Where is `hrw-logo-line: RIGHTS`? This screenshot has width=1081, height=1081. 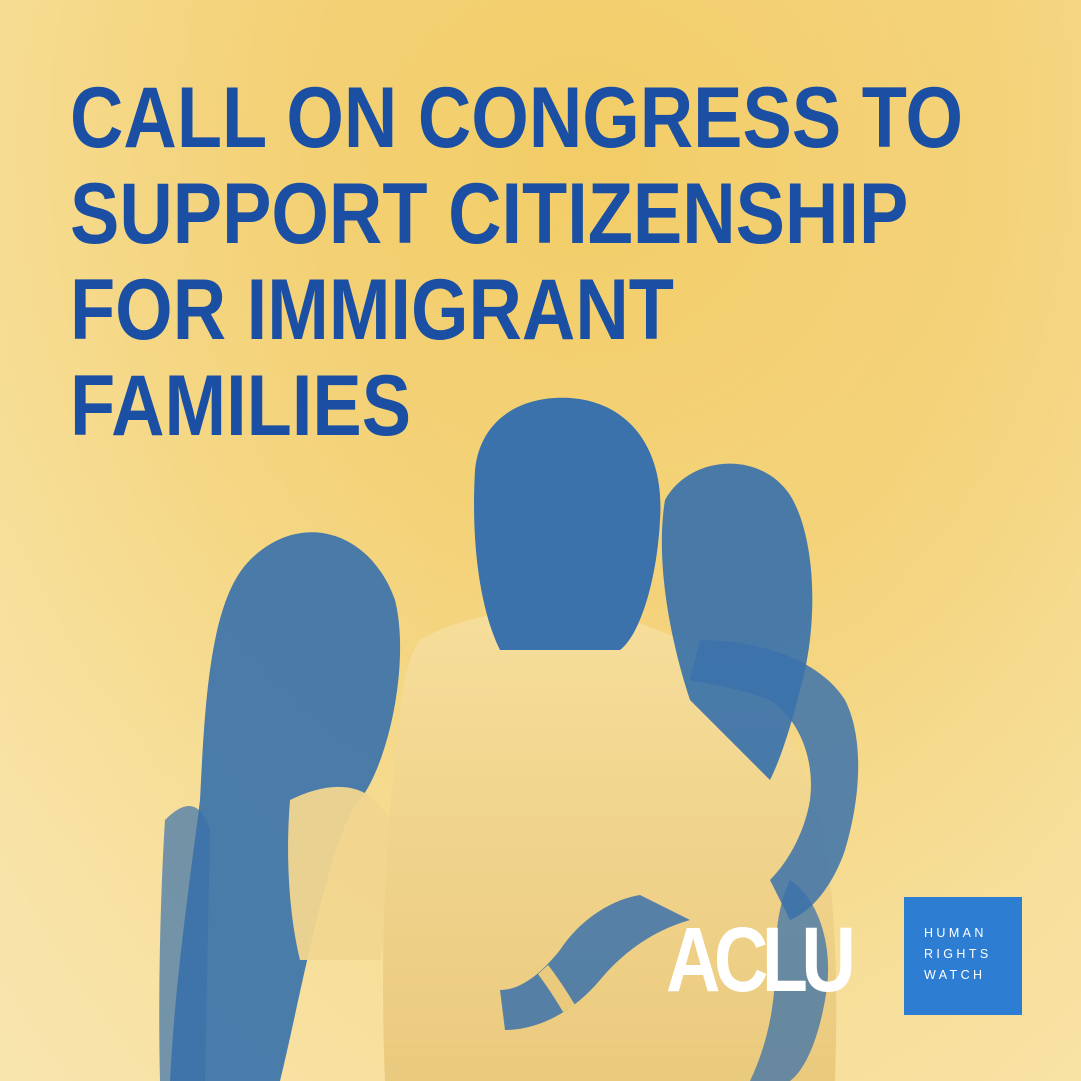
hrw-logo-line: RIGHTS is located at coordinates (958, 954).